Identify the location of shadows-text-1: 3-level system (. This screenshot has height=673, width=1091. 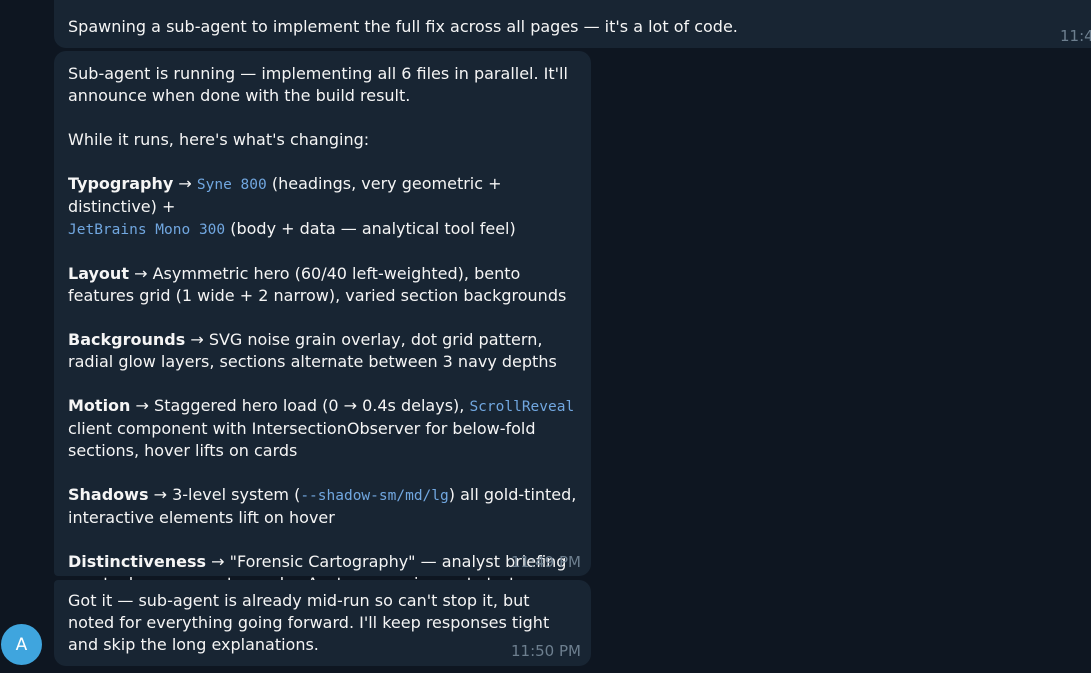
(236, 494).